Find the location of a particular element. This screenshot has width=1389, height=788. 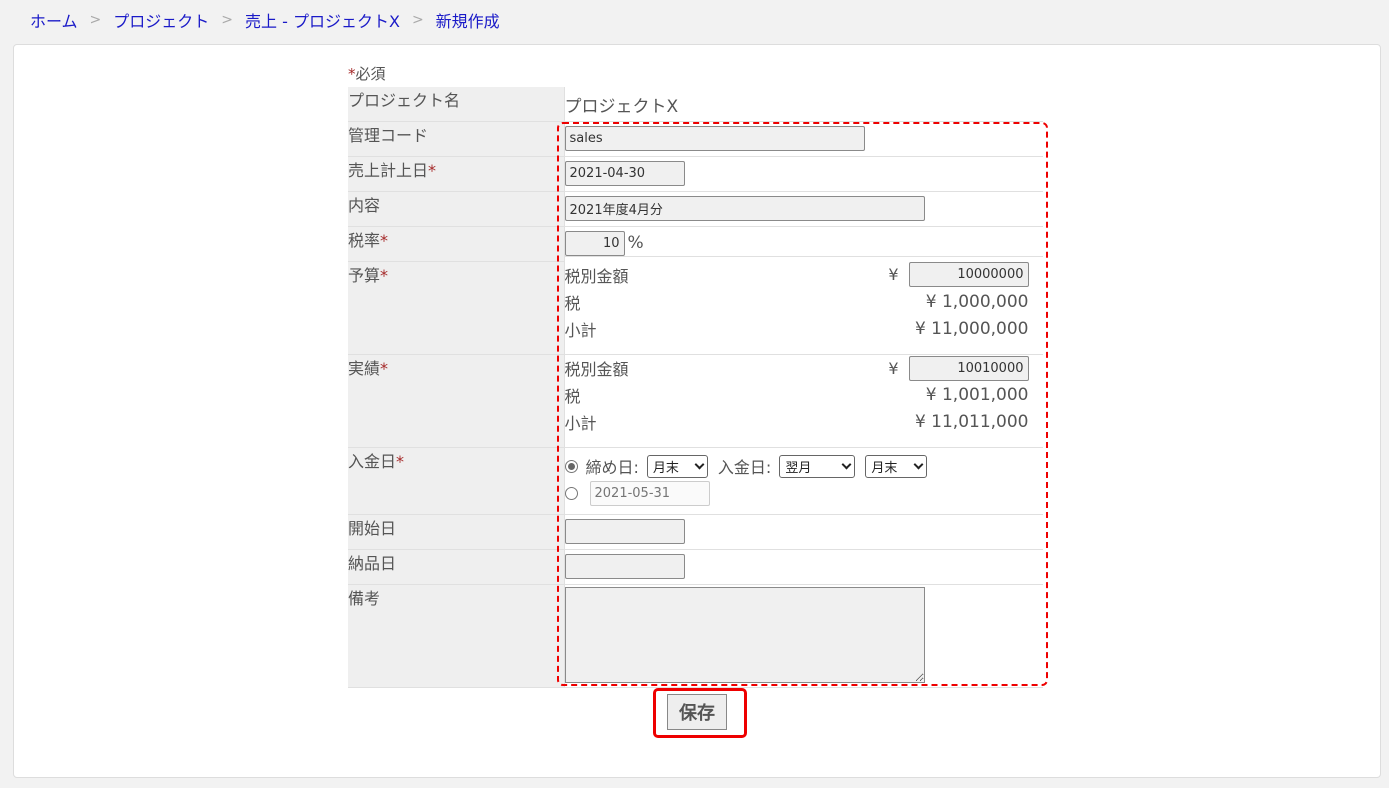

save-button: 保存 is located at coordinates (697, 712).